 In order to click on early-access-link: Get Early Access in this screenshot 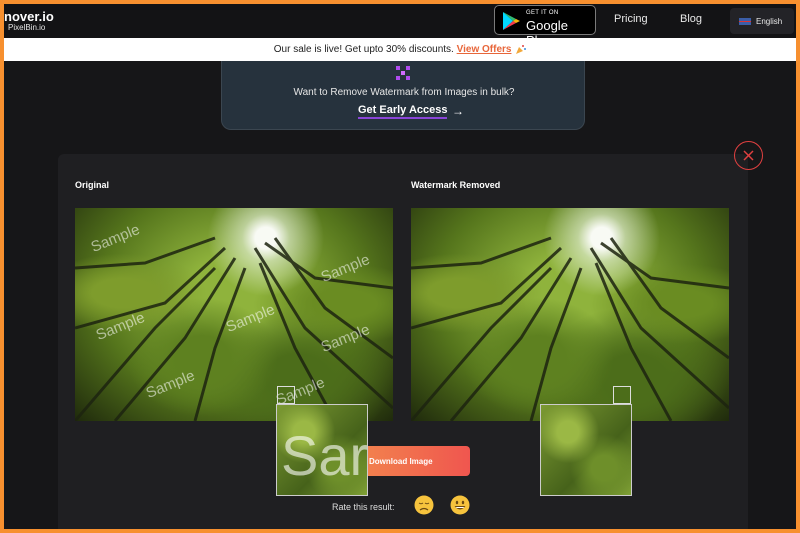, I will do `click(403, 111)`.